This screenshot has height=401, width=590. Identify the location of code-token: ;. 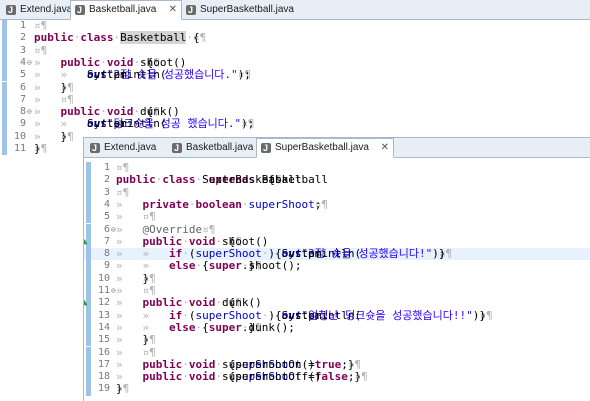
(318, 204).